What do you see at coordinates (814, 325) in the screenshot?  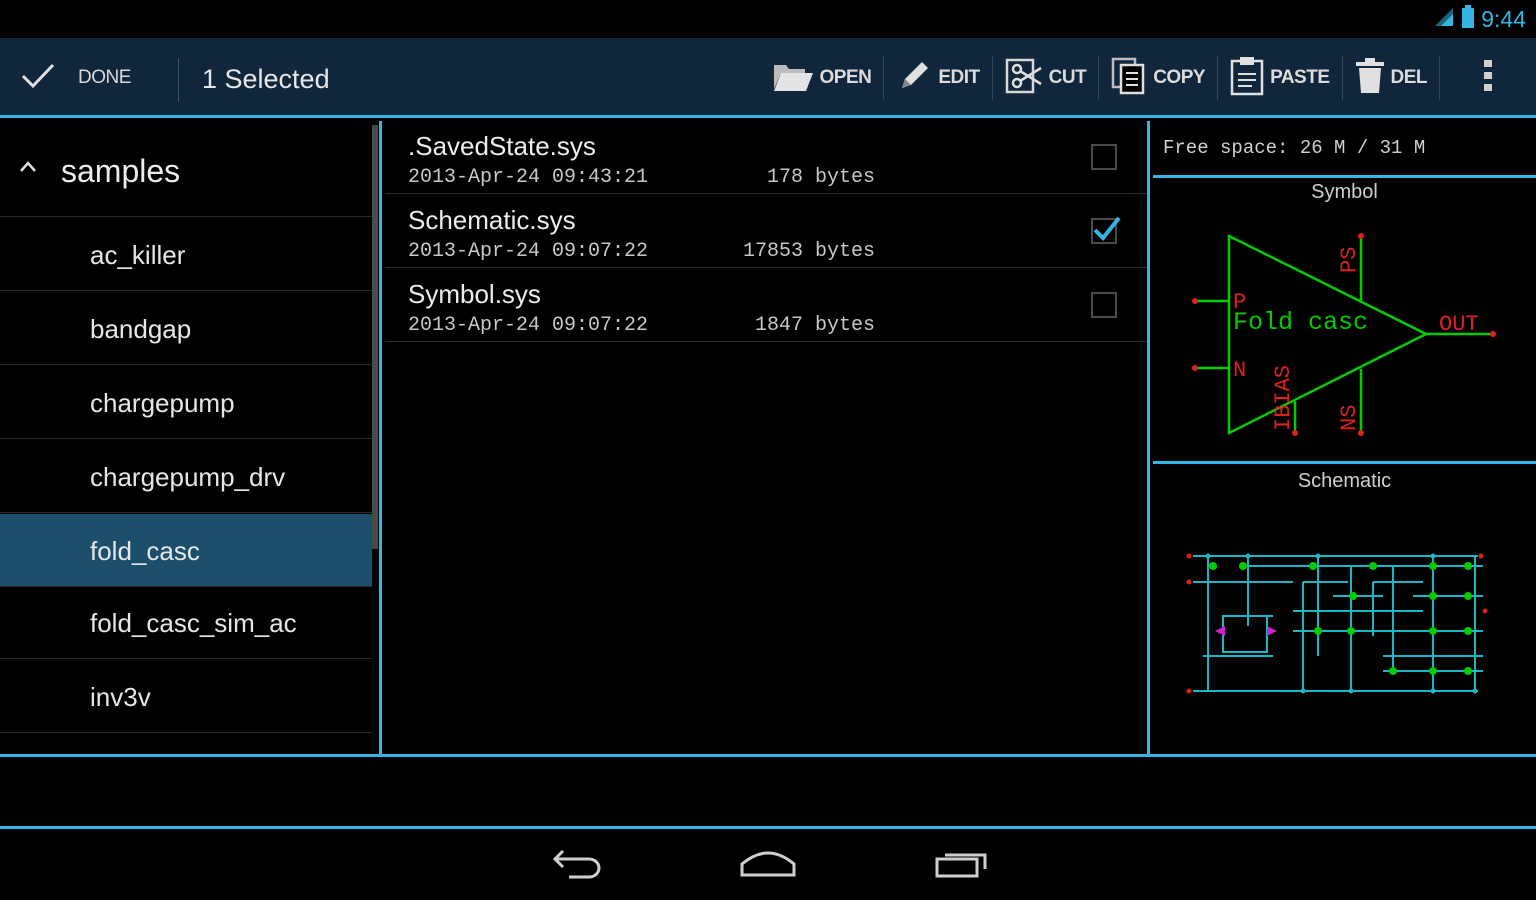 I see `file-size: 1847 bytes` at bounding box center [814, 325].